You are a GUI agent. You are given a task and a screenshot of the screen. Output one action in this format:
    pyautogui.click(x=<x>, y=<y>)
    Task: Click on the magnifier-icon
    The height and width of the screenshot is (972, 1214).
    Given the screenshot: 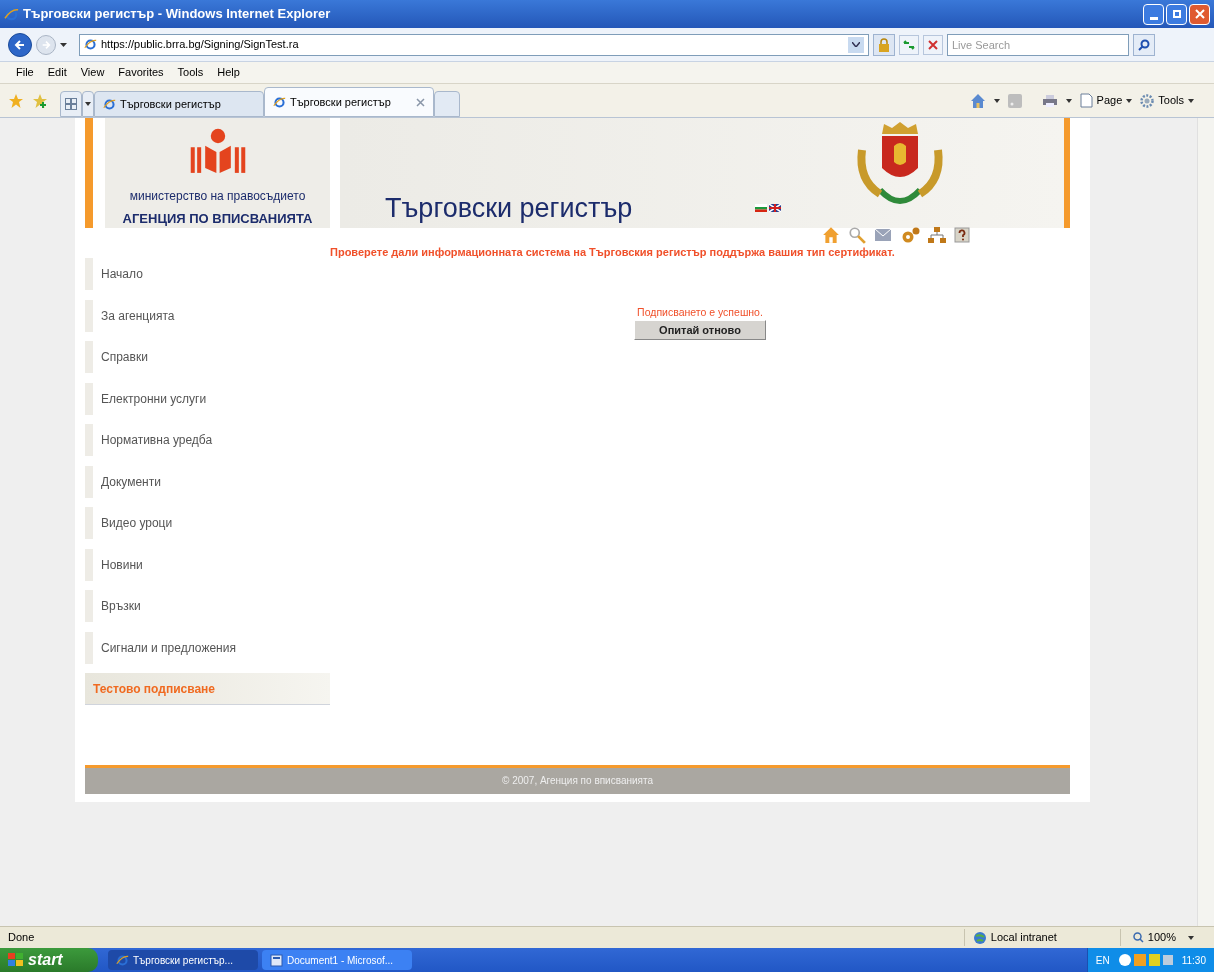 What is the action you would take?
    pyautogui.click(x=1138, y=937)
    